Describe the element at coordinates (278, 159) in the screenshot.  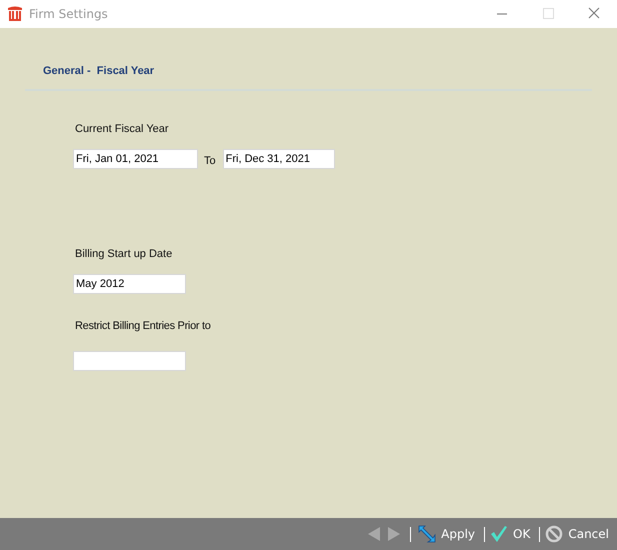
I see `date-field: Fri, Dec 31, 2021` at that location.